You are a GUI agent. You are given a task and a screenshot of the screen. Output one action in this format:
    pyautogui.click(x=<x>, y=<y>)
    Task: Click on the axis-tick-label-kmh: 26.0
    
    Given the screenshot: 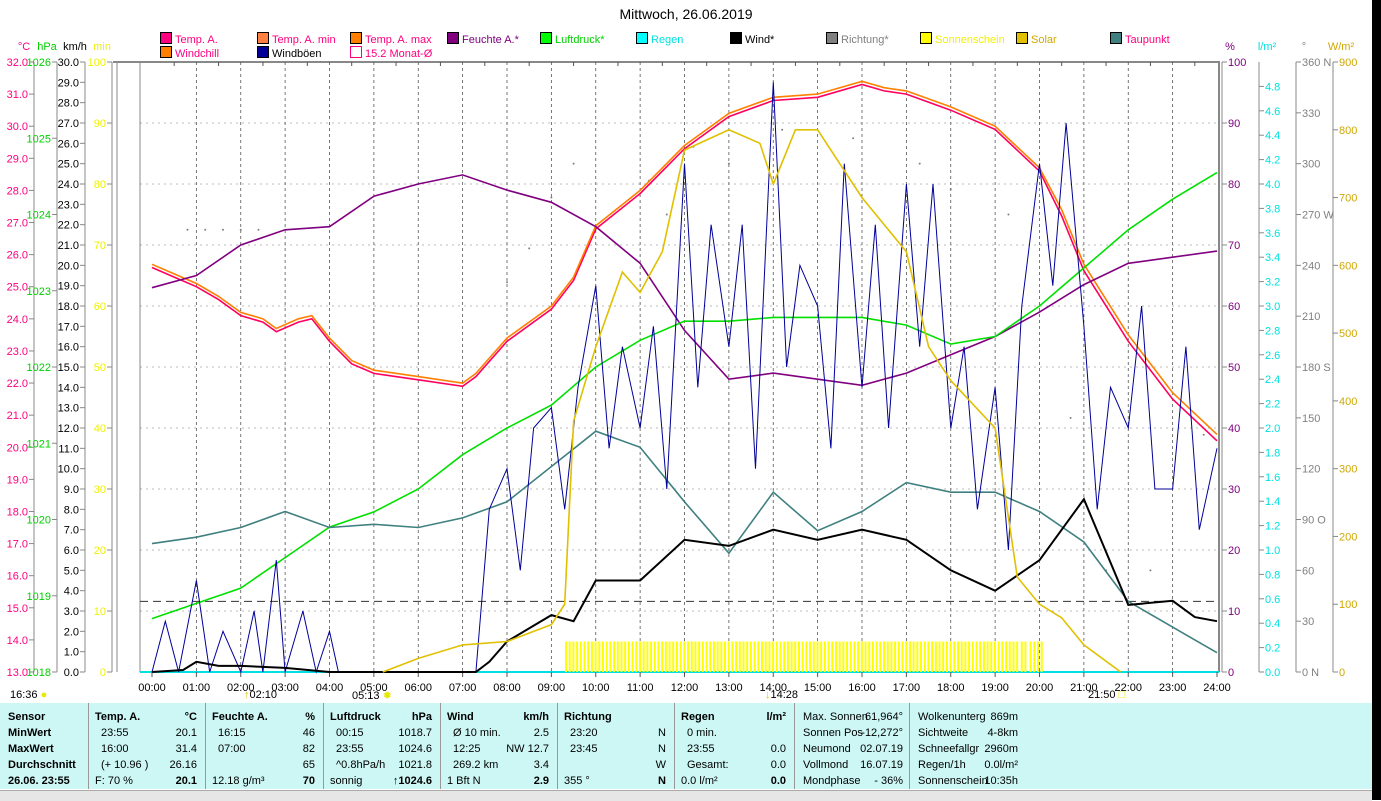 What is the action you would take?
    pyautogui.click(x=68, y=144)
    